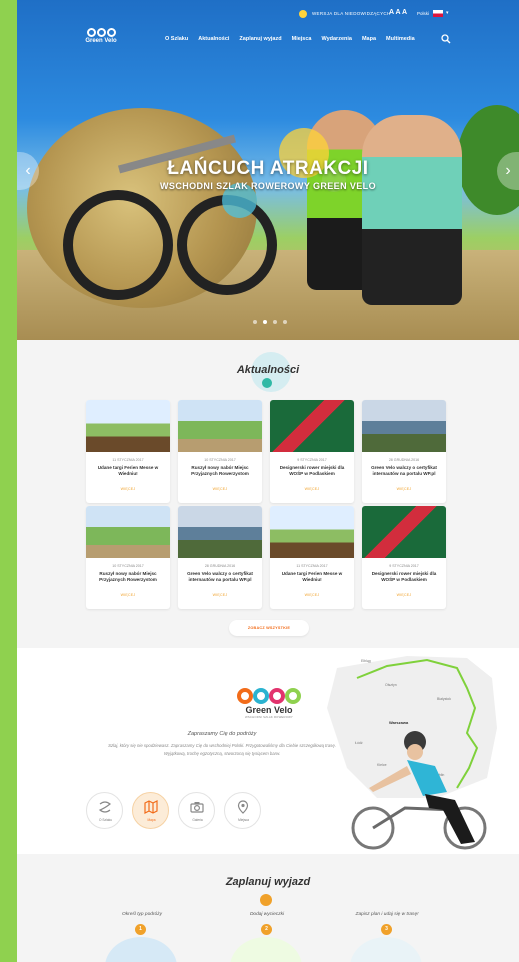 The image size is (519, 962). I want to click on logo-ring, so click(91, 32).